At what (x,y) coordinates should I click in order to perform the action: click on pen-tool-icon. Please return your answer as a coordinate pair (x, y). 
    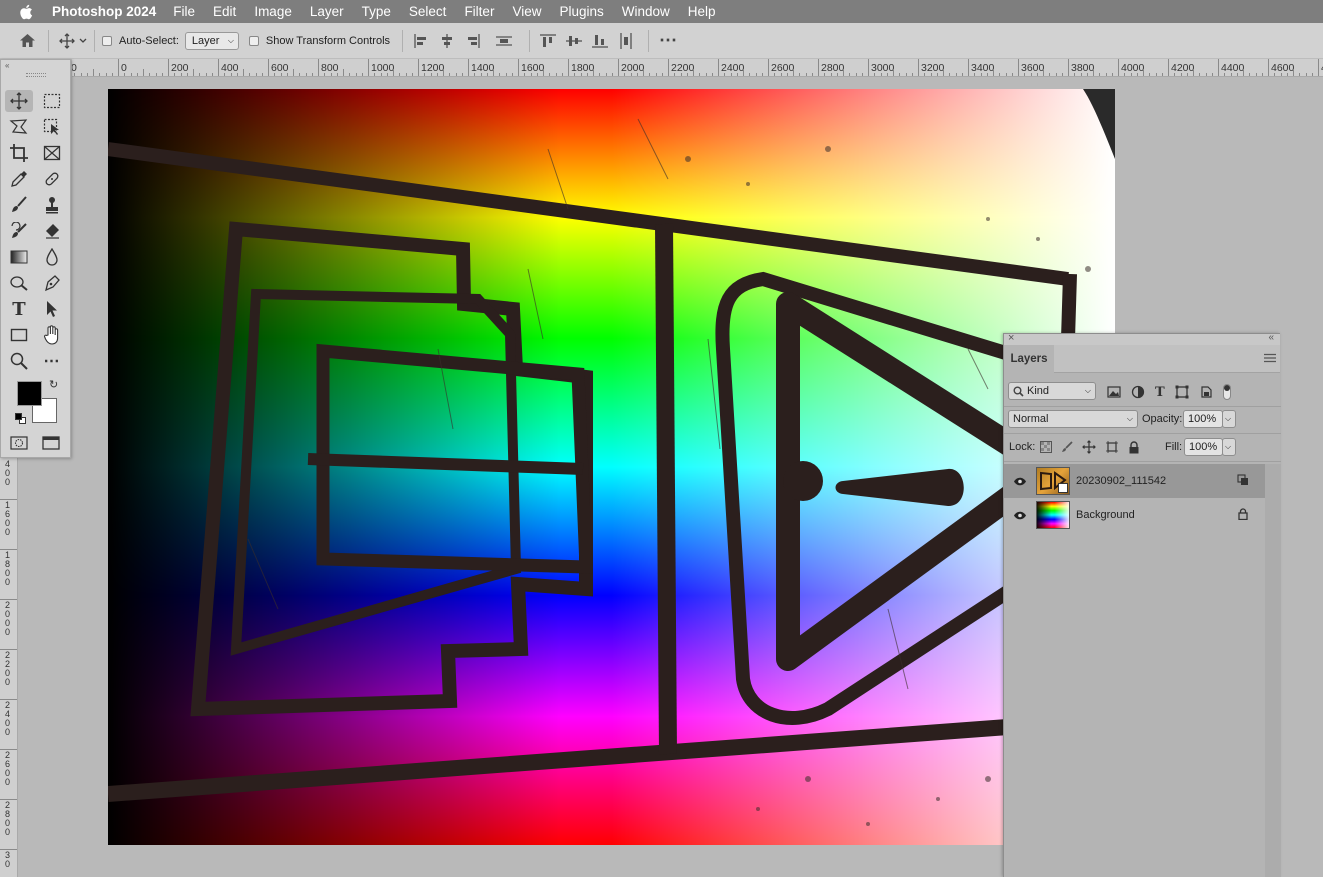
    Looking at the image, I should click on (52, 283).